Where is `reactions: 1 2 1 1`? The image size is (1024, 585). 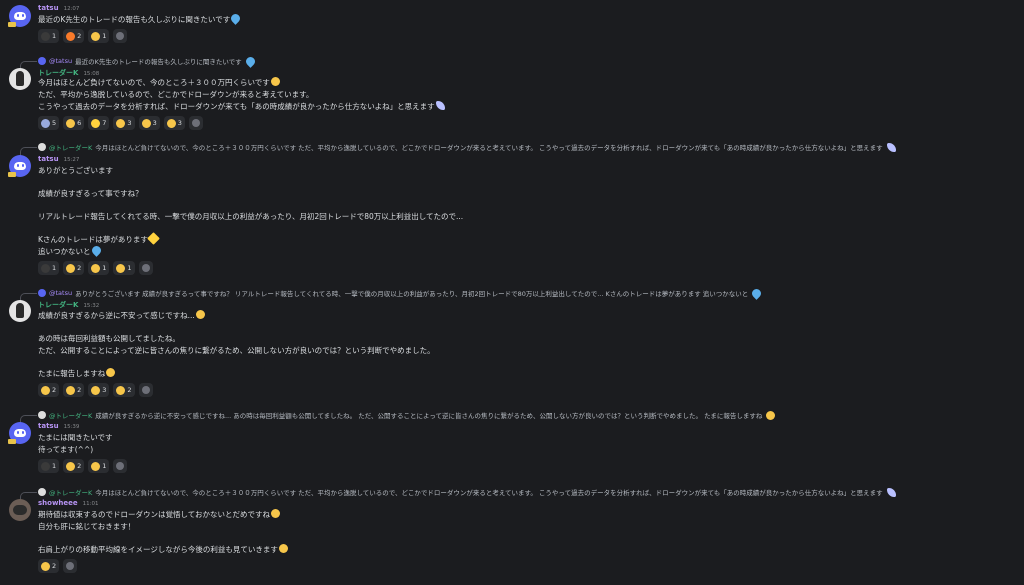
reactions: 1 2 1 1 is located at coordinates (95, 268).